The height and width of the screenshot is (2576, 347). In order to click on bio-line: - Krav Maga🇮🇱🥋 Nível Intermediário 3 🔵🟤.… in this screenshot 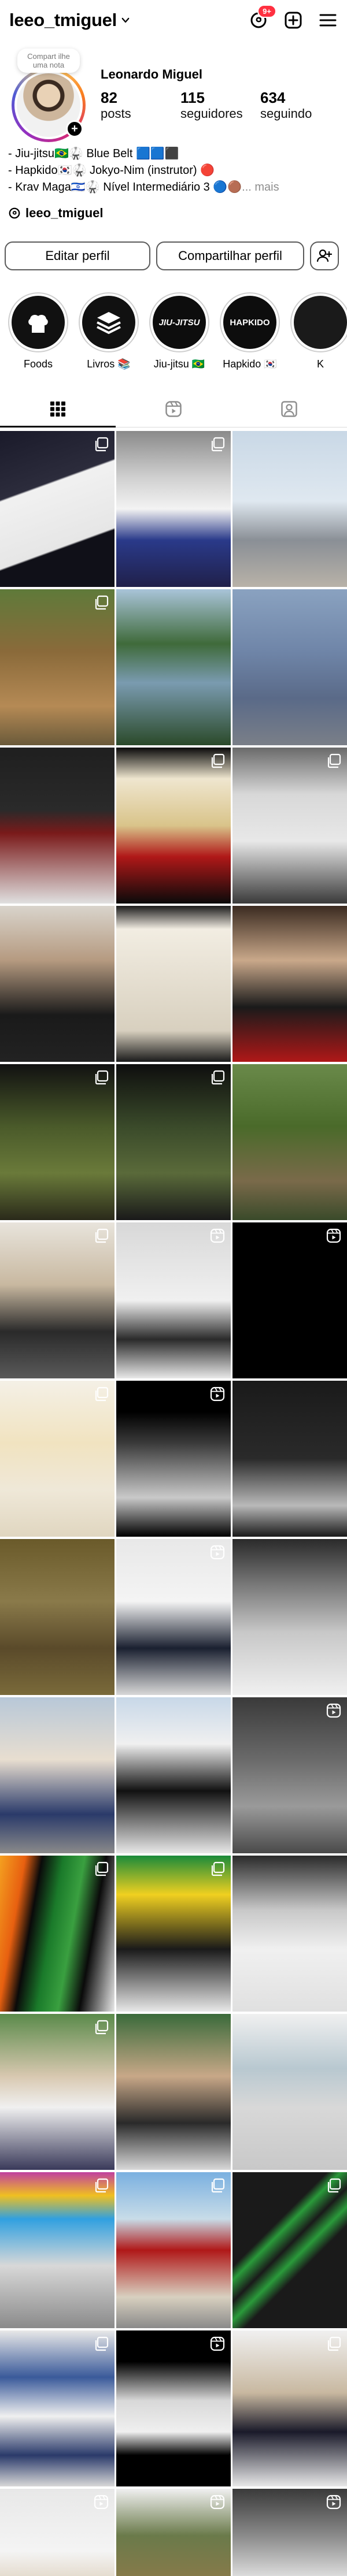, I will do `click(143, 188)`.